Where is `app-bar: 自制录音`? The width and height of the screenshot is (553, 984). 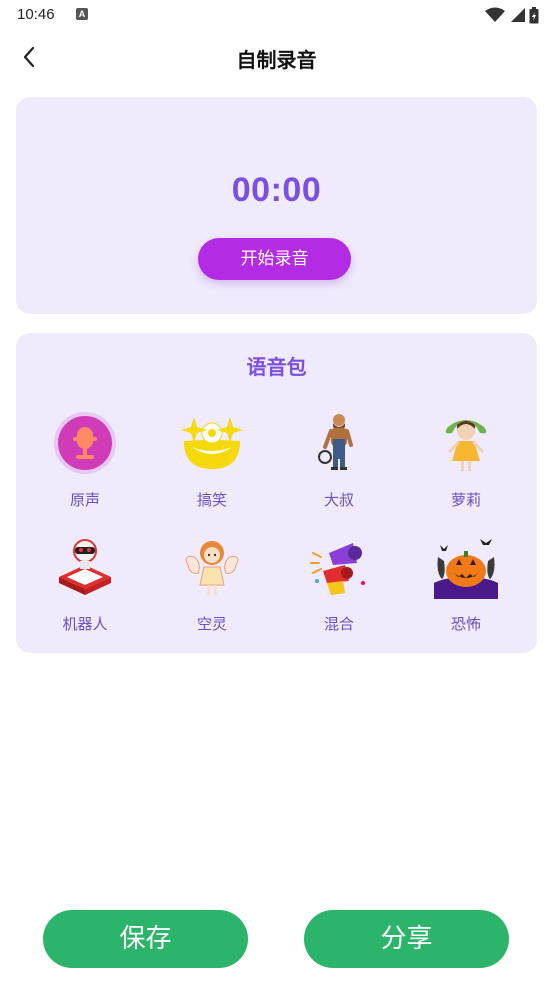 app-bar: 自制录音 is located at coordinates (276, 57).